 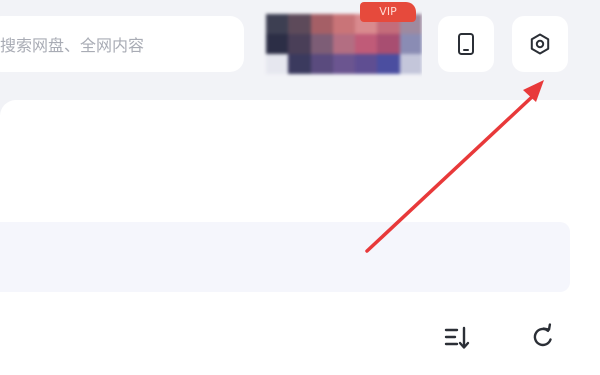 I want to click on settings-button, so click(x=540, y=44).